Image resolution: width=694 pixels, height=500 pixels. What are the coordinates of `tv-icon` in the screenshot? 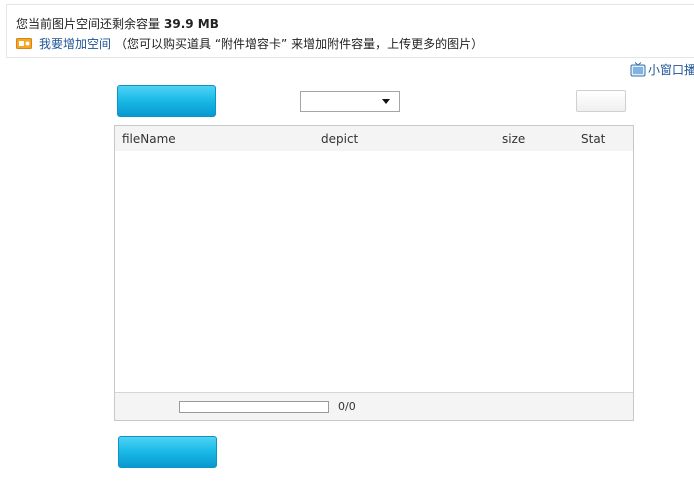 It's located at (638, 69).